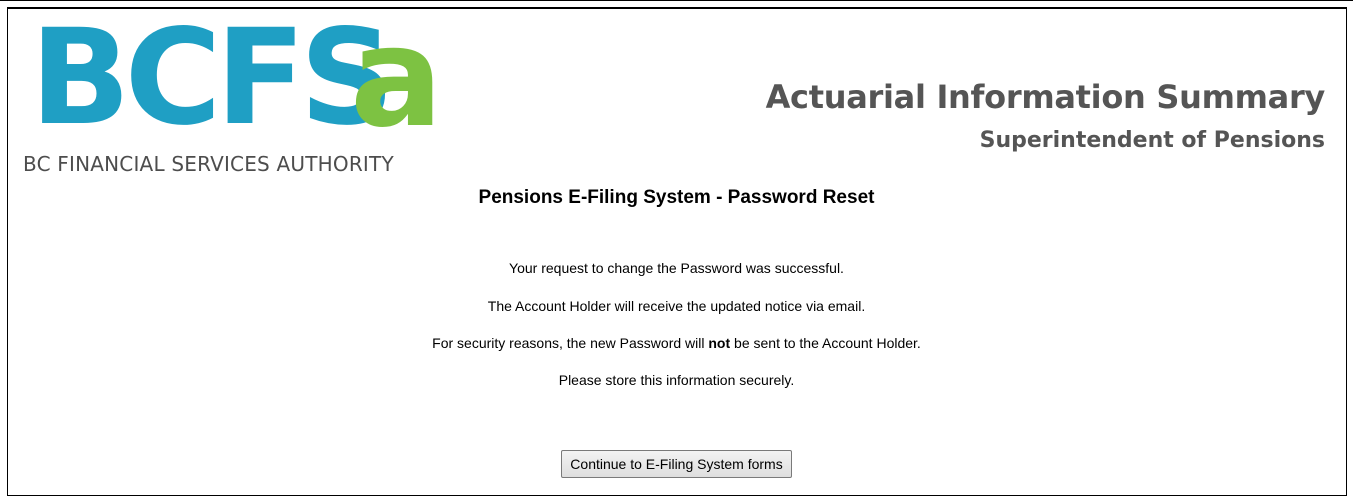 The image size is (1353, 504). Describe the element at coordinates (1045, 97) in the screenshot. I see `app-title: Actuarial Information Summary` at that location.